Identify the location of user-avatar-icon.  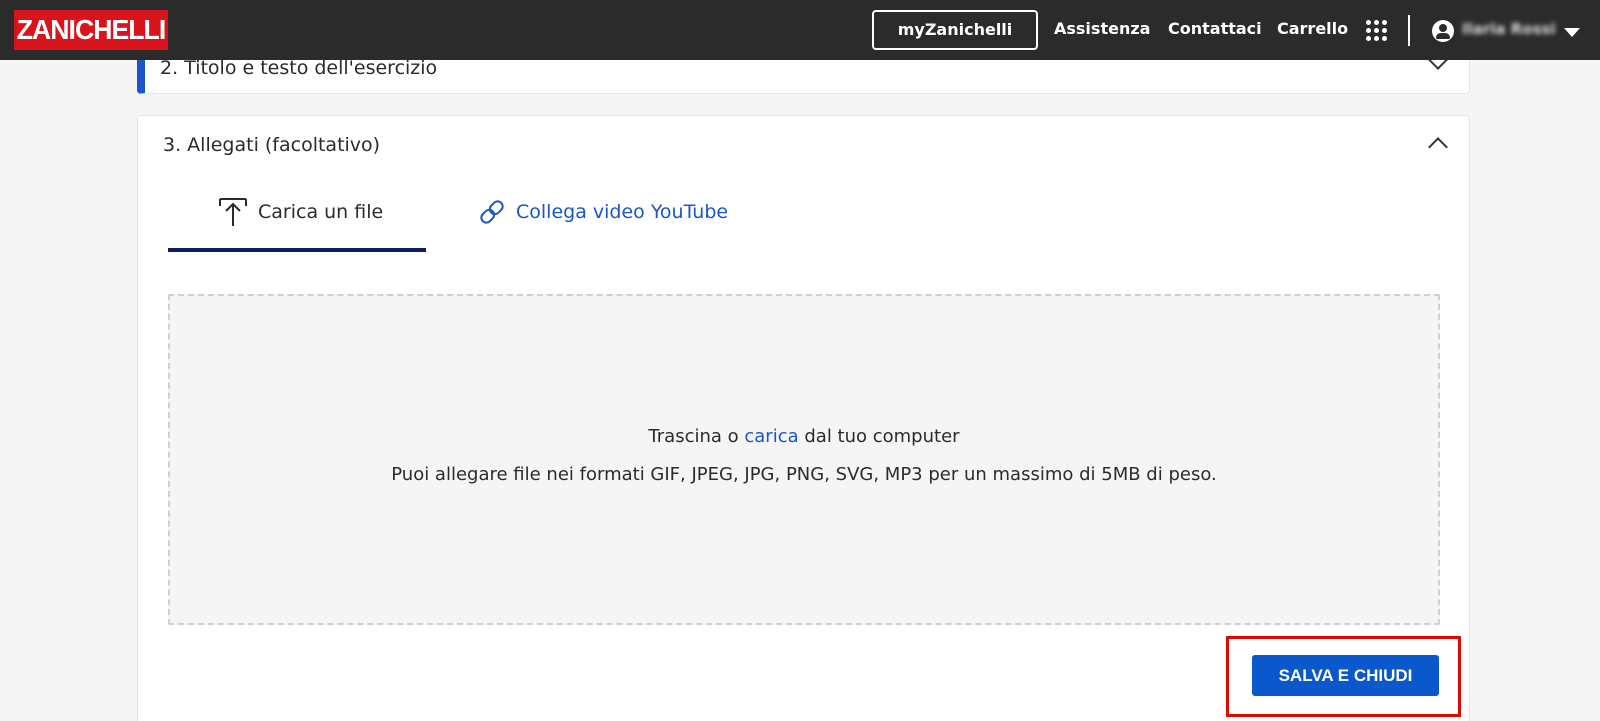
(1443, 31).